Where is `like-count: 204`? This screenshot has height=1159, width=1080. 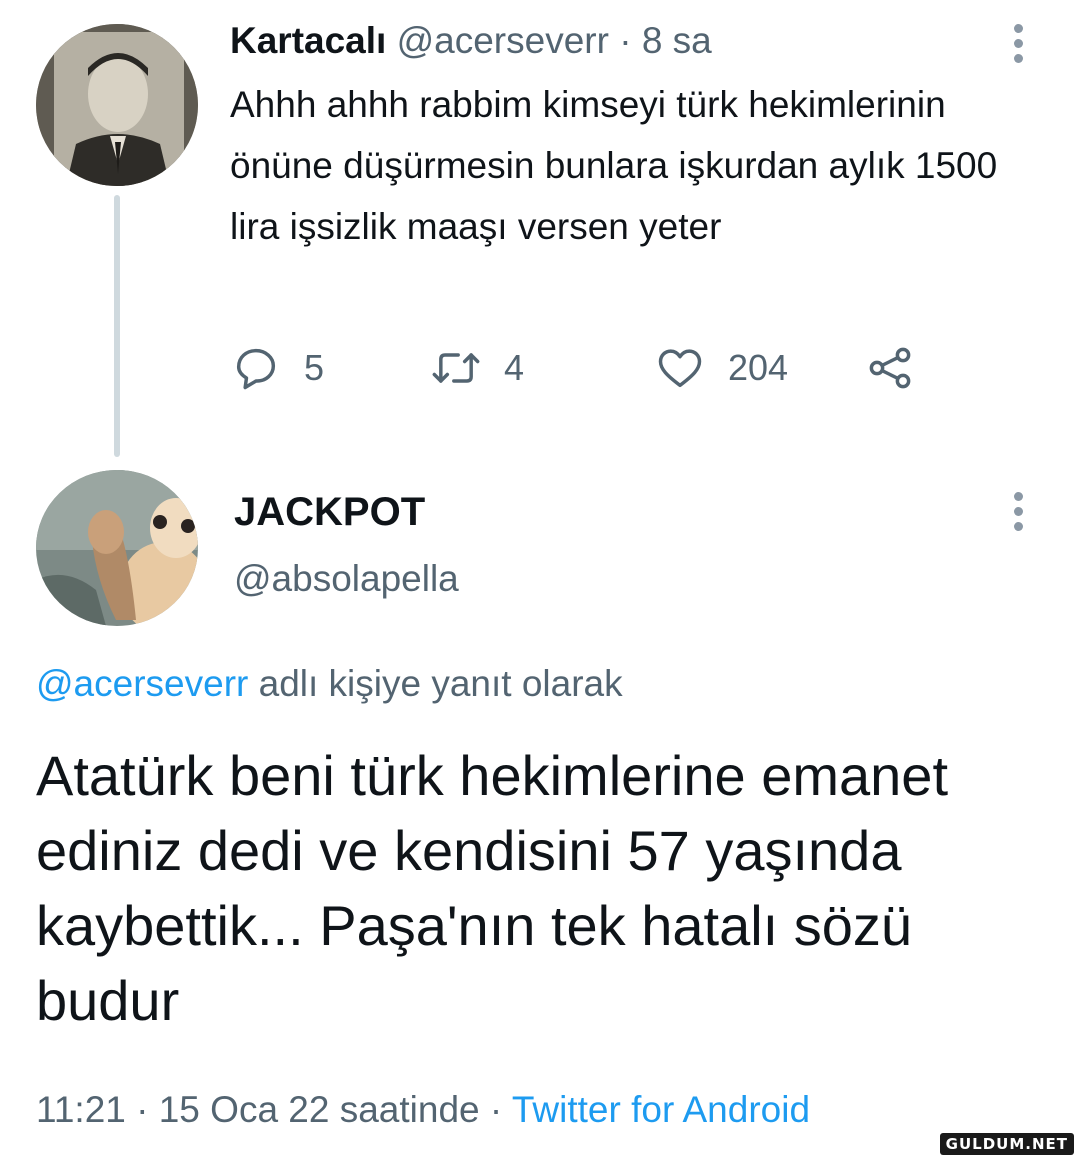 like-count: 204 is located at coordinates (758, 367).